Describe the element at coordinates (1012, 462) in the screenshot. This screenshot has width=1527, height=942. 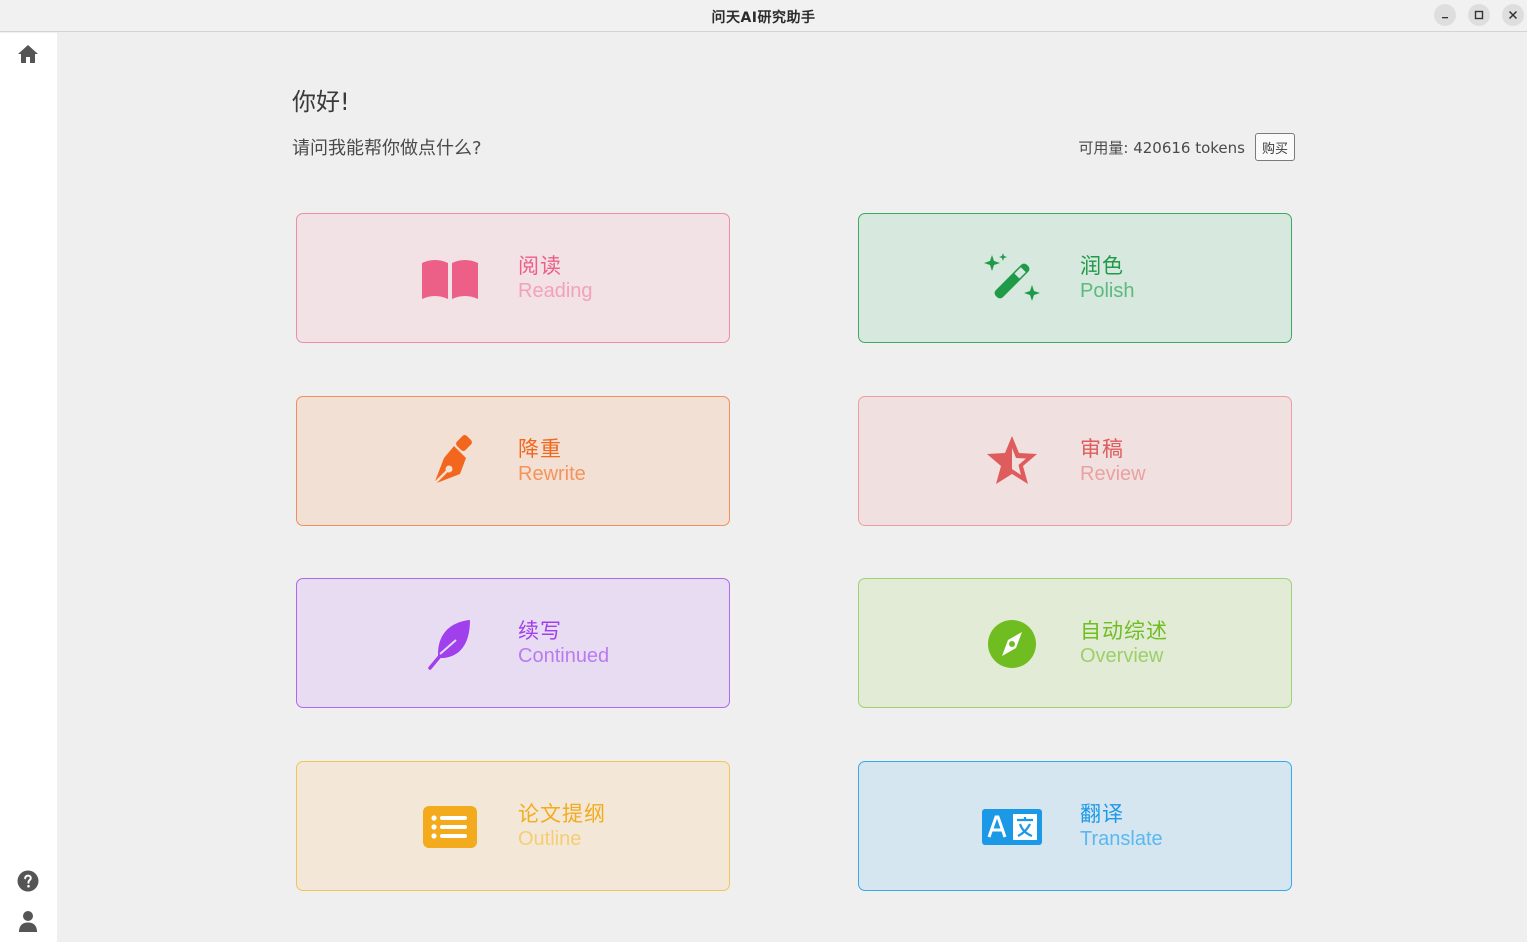
I see `star-icon` at that location.